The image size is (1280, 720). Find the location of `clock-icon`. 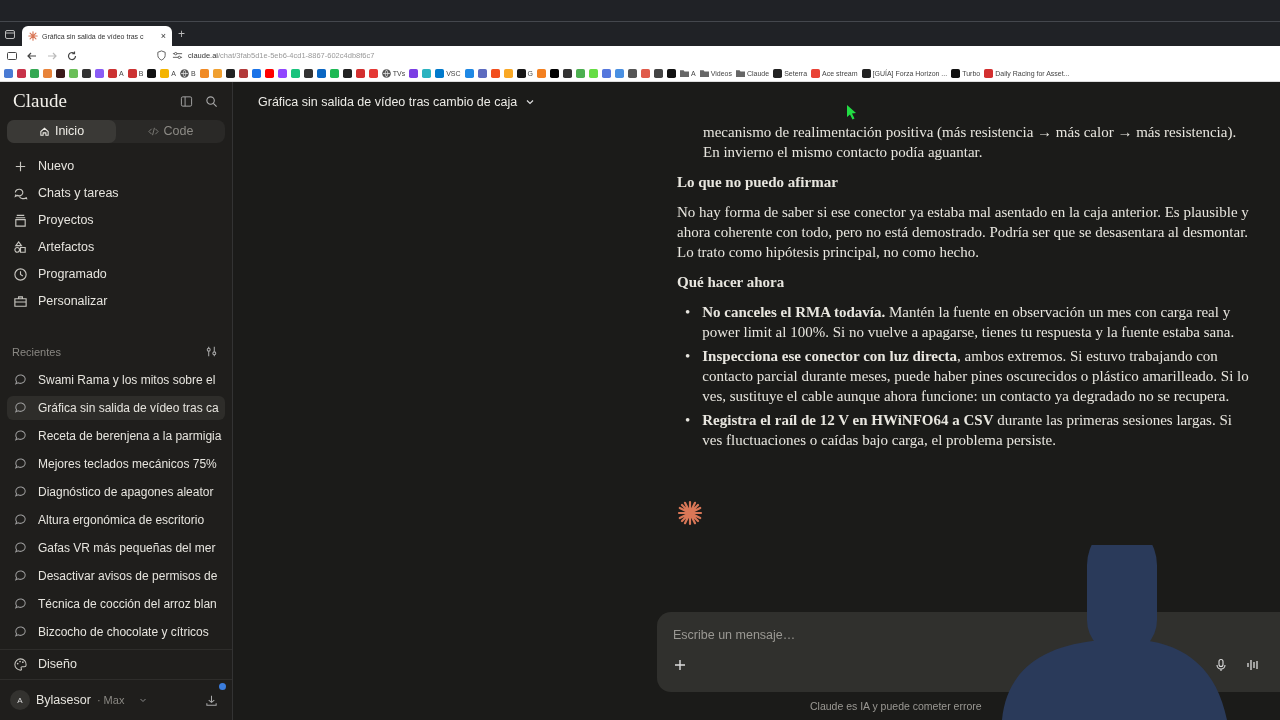

clock-icon is located at coordinates (20, 274).